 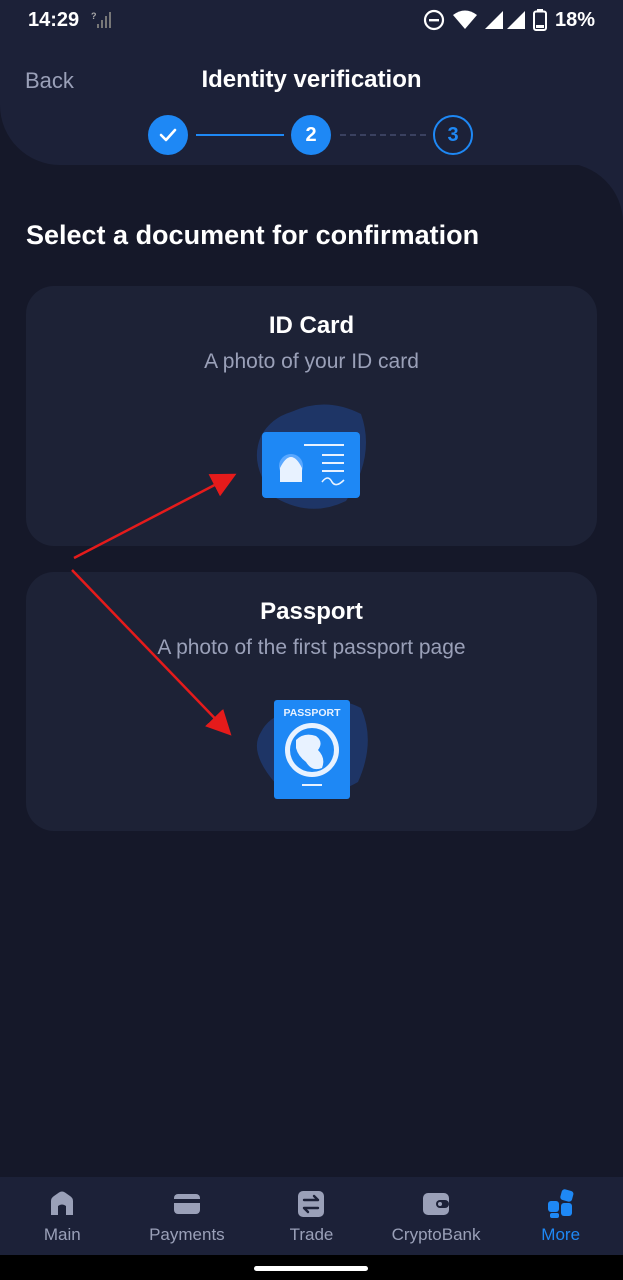 What do you see at coordinates (62, 1203) in the screenshot?
I see `home-icon` at bounding box center [62, 1203].